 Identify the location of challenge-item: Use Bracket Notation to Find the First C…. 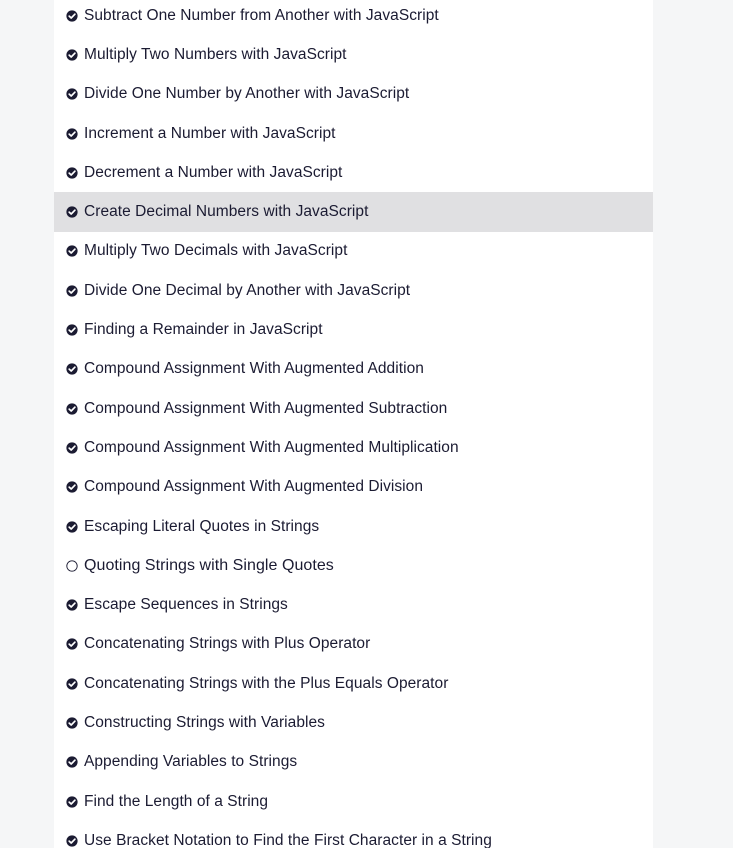
(353, 834).